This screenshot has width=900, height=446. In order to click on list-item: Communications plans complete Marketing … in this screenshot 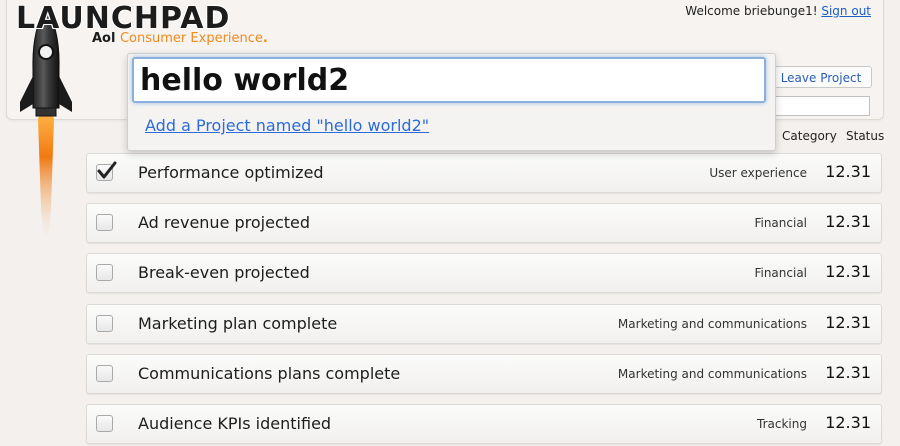, I will do `click(484, 374)`.